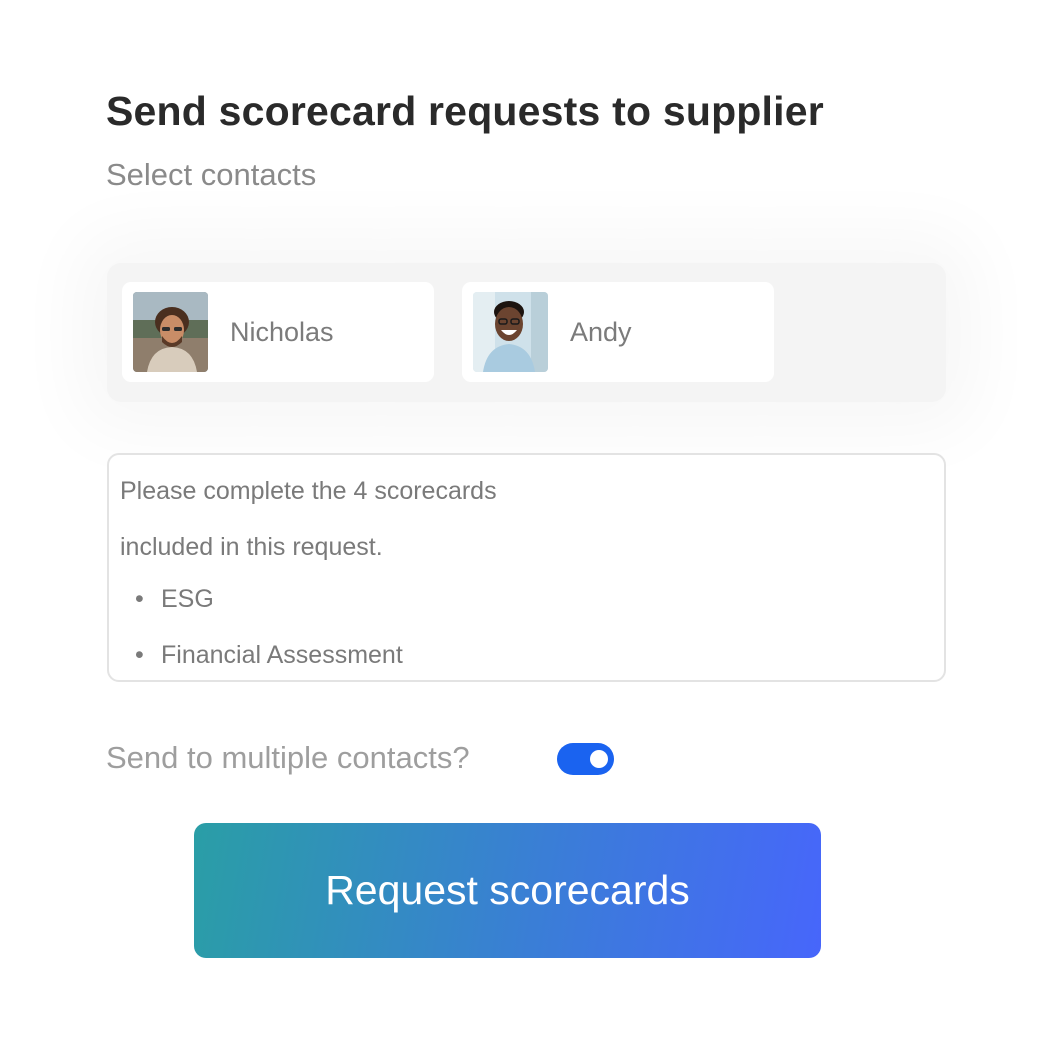 The height and width of the screenshot is (1048, 1037). What do you see at coordinates (507, 890) in the screenshot?
I see `request-scorecards-button: Request scorecards` at bounding box center [507, 890].